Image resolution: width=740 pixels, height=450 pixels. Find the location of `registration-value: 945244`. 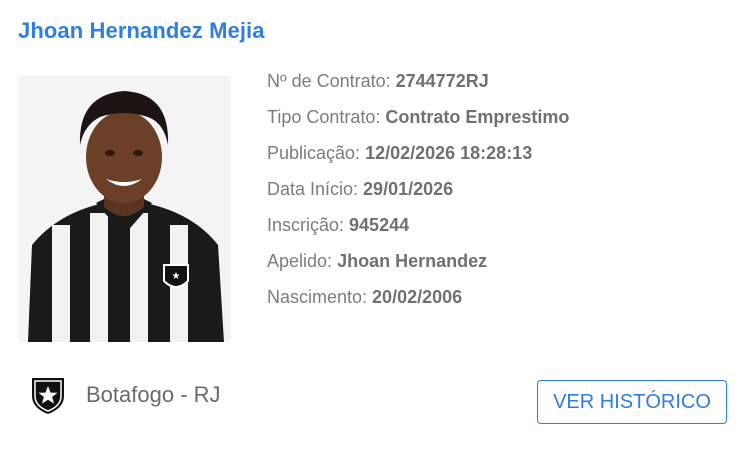

registration-value: 945244 is located at coordinates (379, 225).